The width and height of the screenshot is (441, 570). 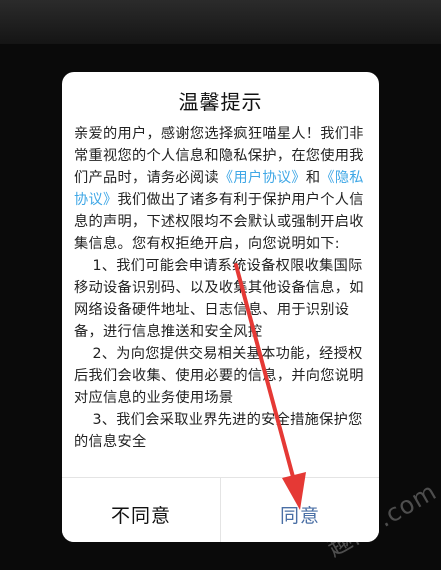 What do you see at coordinates (313, 178) in the screenshot?
I see `and-text: 和` at bounding box center [313, 178].